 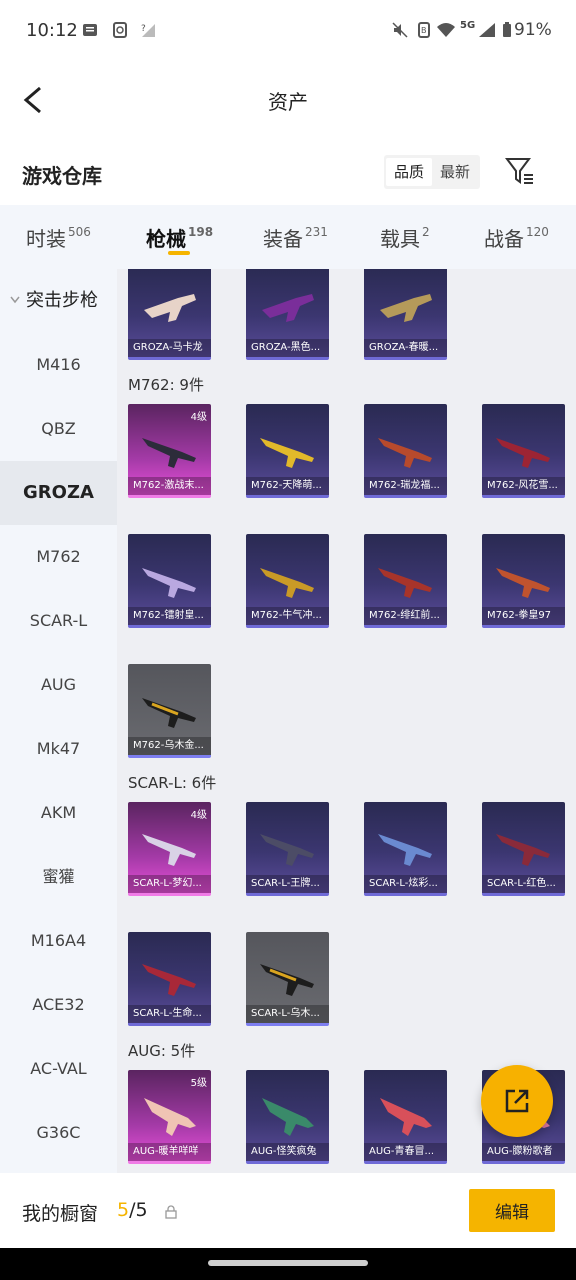 I want to click on tab-vehicles: 载具 2, so click(x=405, y=237).